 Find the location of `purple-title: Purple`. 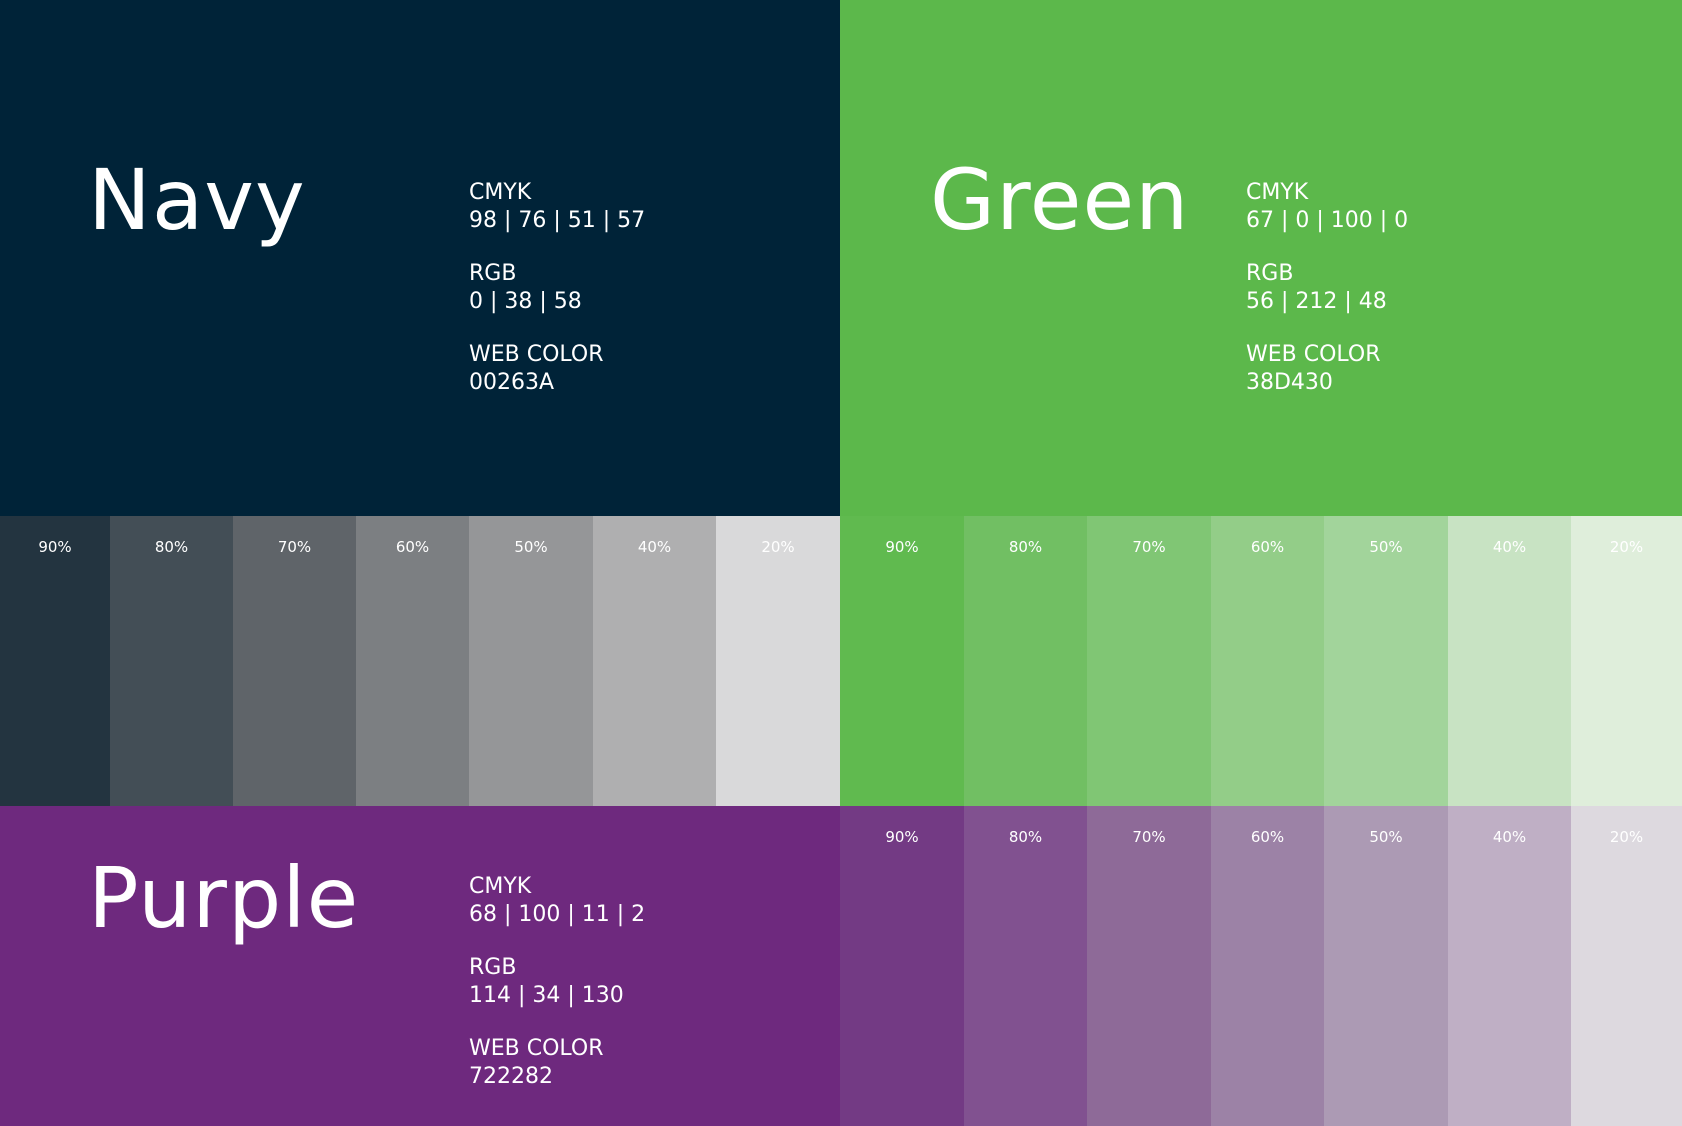

purple-title: Purple is located at coordinates (224, 898).